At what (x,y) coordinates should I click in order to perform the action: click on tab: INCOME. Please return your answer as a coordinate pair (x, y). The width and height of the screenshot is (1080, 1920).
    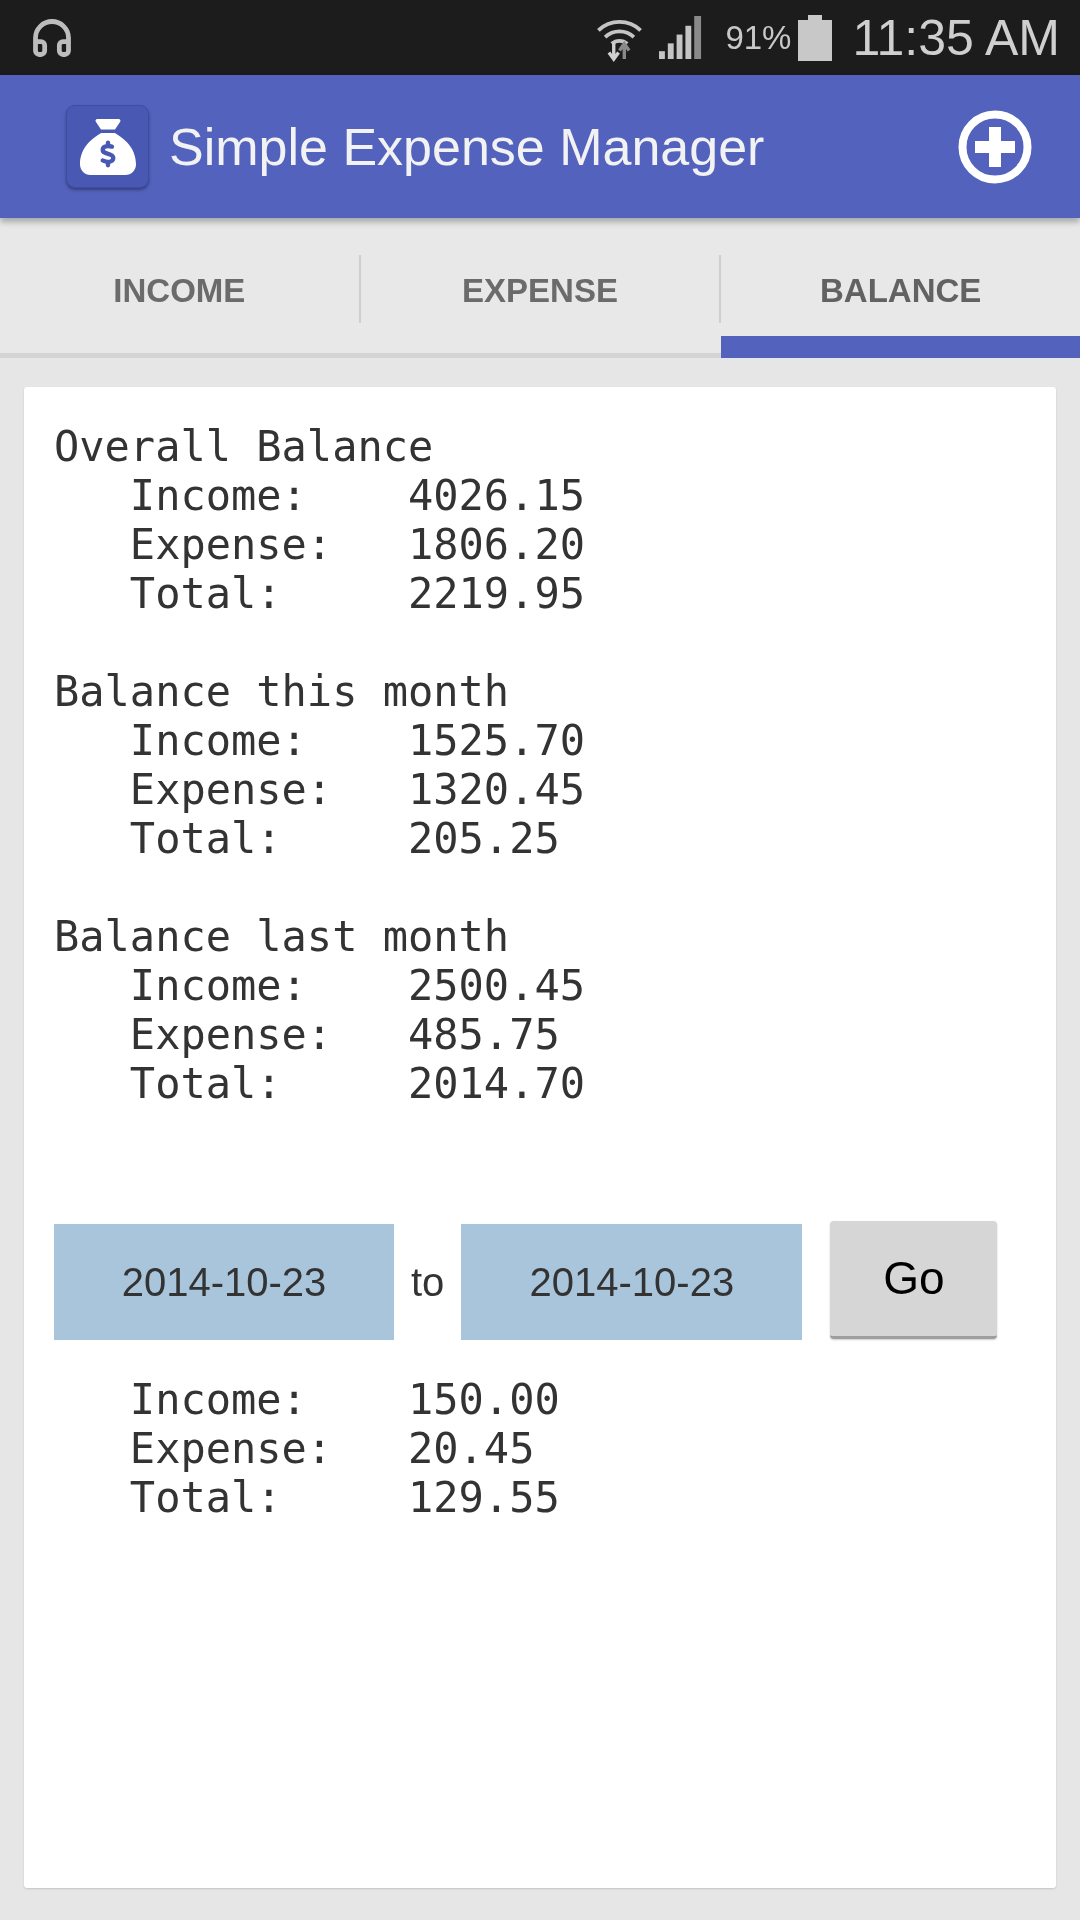
    Looking at the image, I should click on (179, 288).